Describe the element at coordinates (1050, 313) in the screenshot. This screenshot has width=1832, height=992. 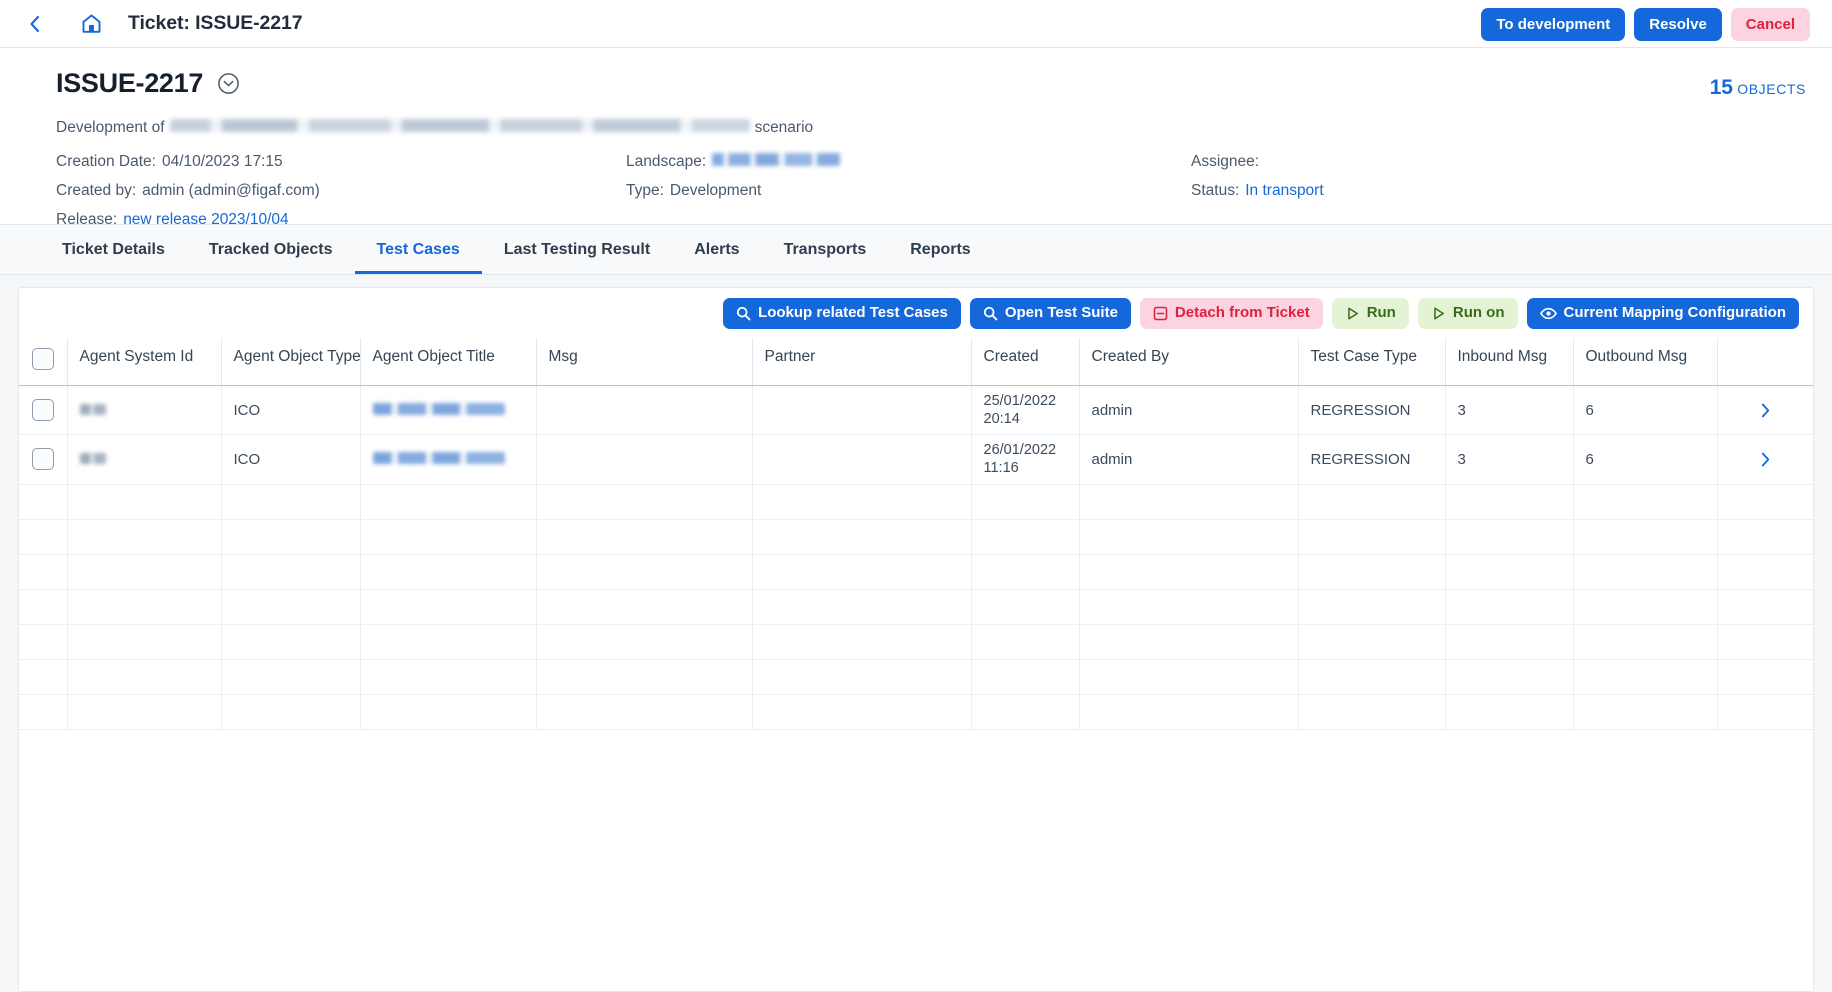
I see `open-test-suite-button: Open Test Suite` at that location.